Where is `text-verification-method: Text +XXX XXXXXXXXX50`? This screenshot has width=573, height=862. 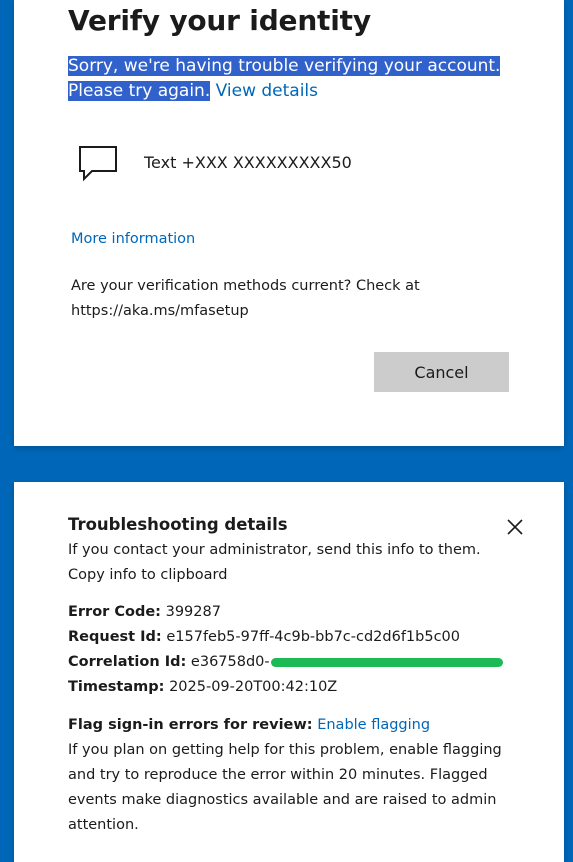
text-verification-method: Text +XXX XXXXXXXXX50 is located at coordinates (214, 162).